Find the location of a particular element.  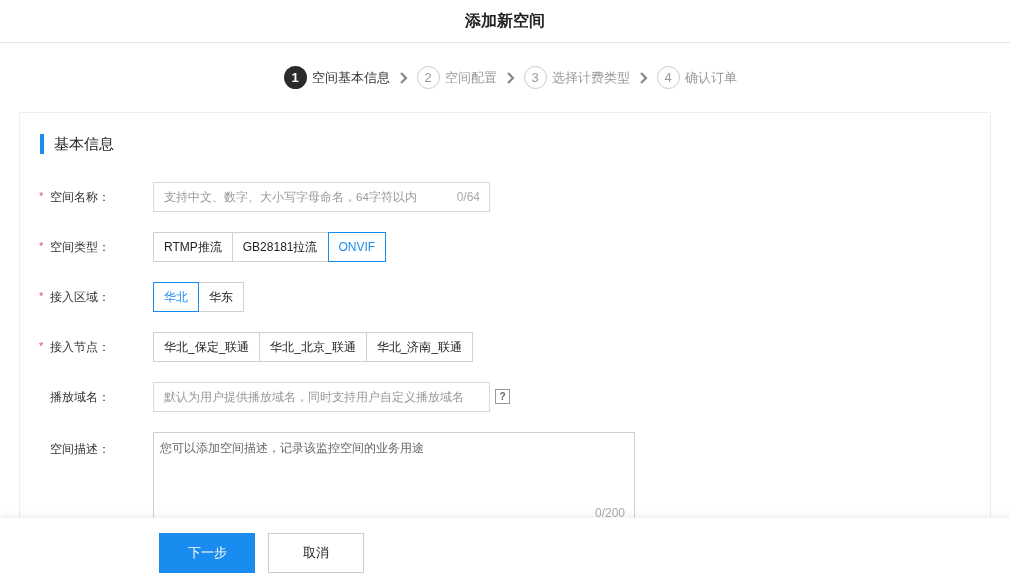

option-button: RTMP推流 is located at coordinates (193, 246).